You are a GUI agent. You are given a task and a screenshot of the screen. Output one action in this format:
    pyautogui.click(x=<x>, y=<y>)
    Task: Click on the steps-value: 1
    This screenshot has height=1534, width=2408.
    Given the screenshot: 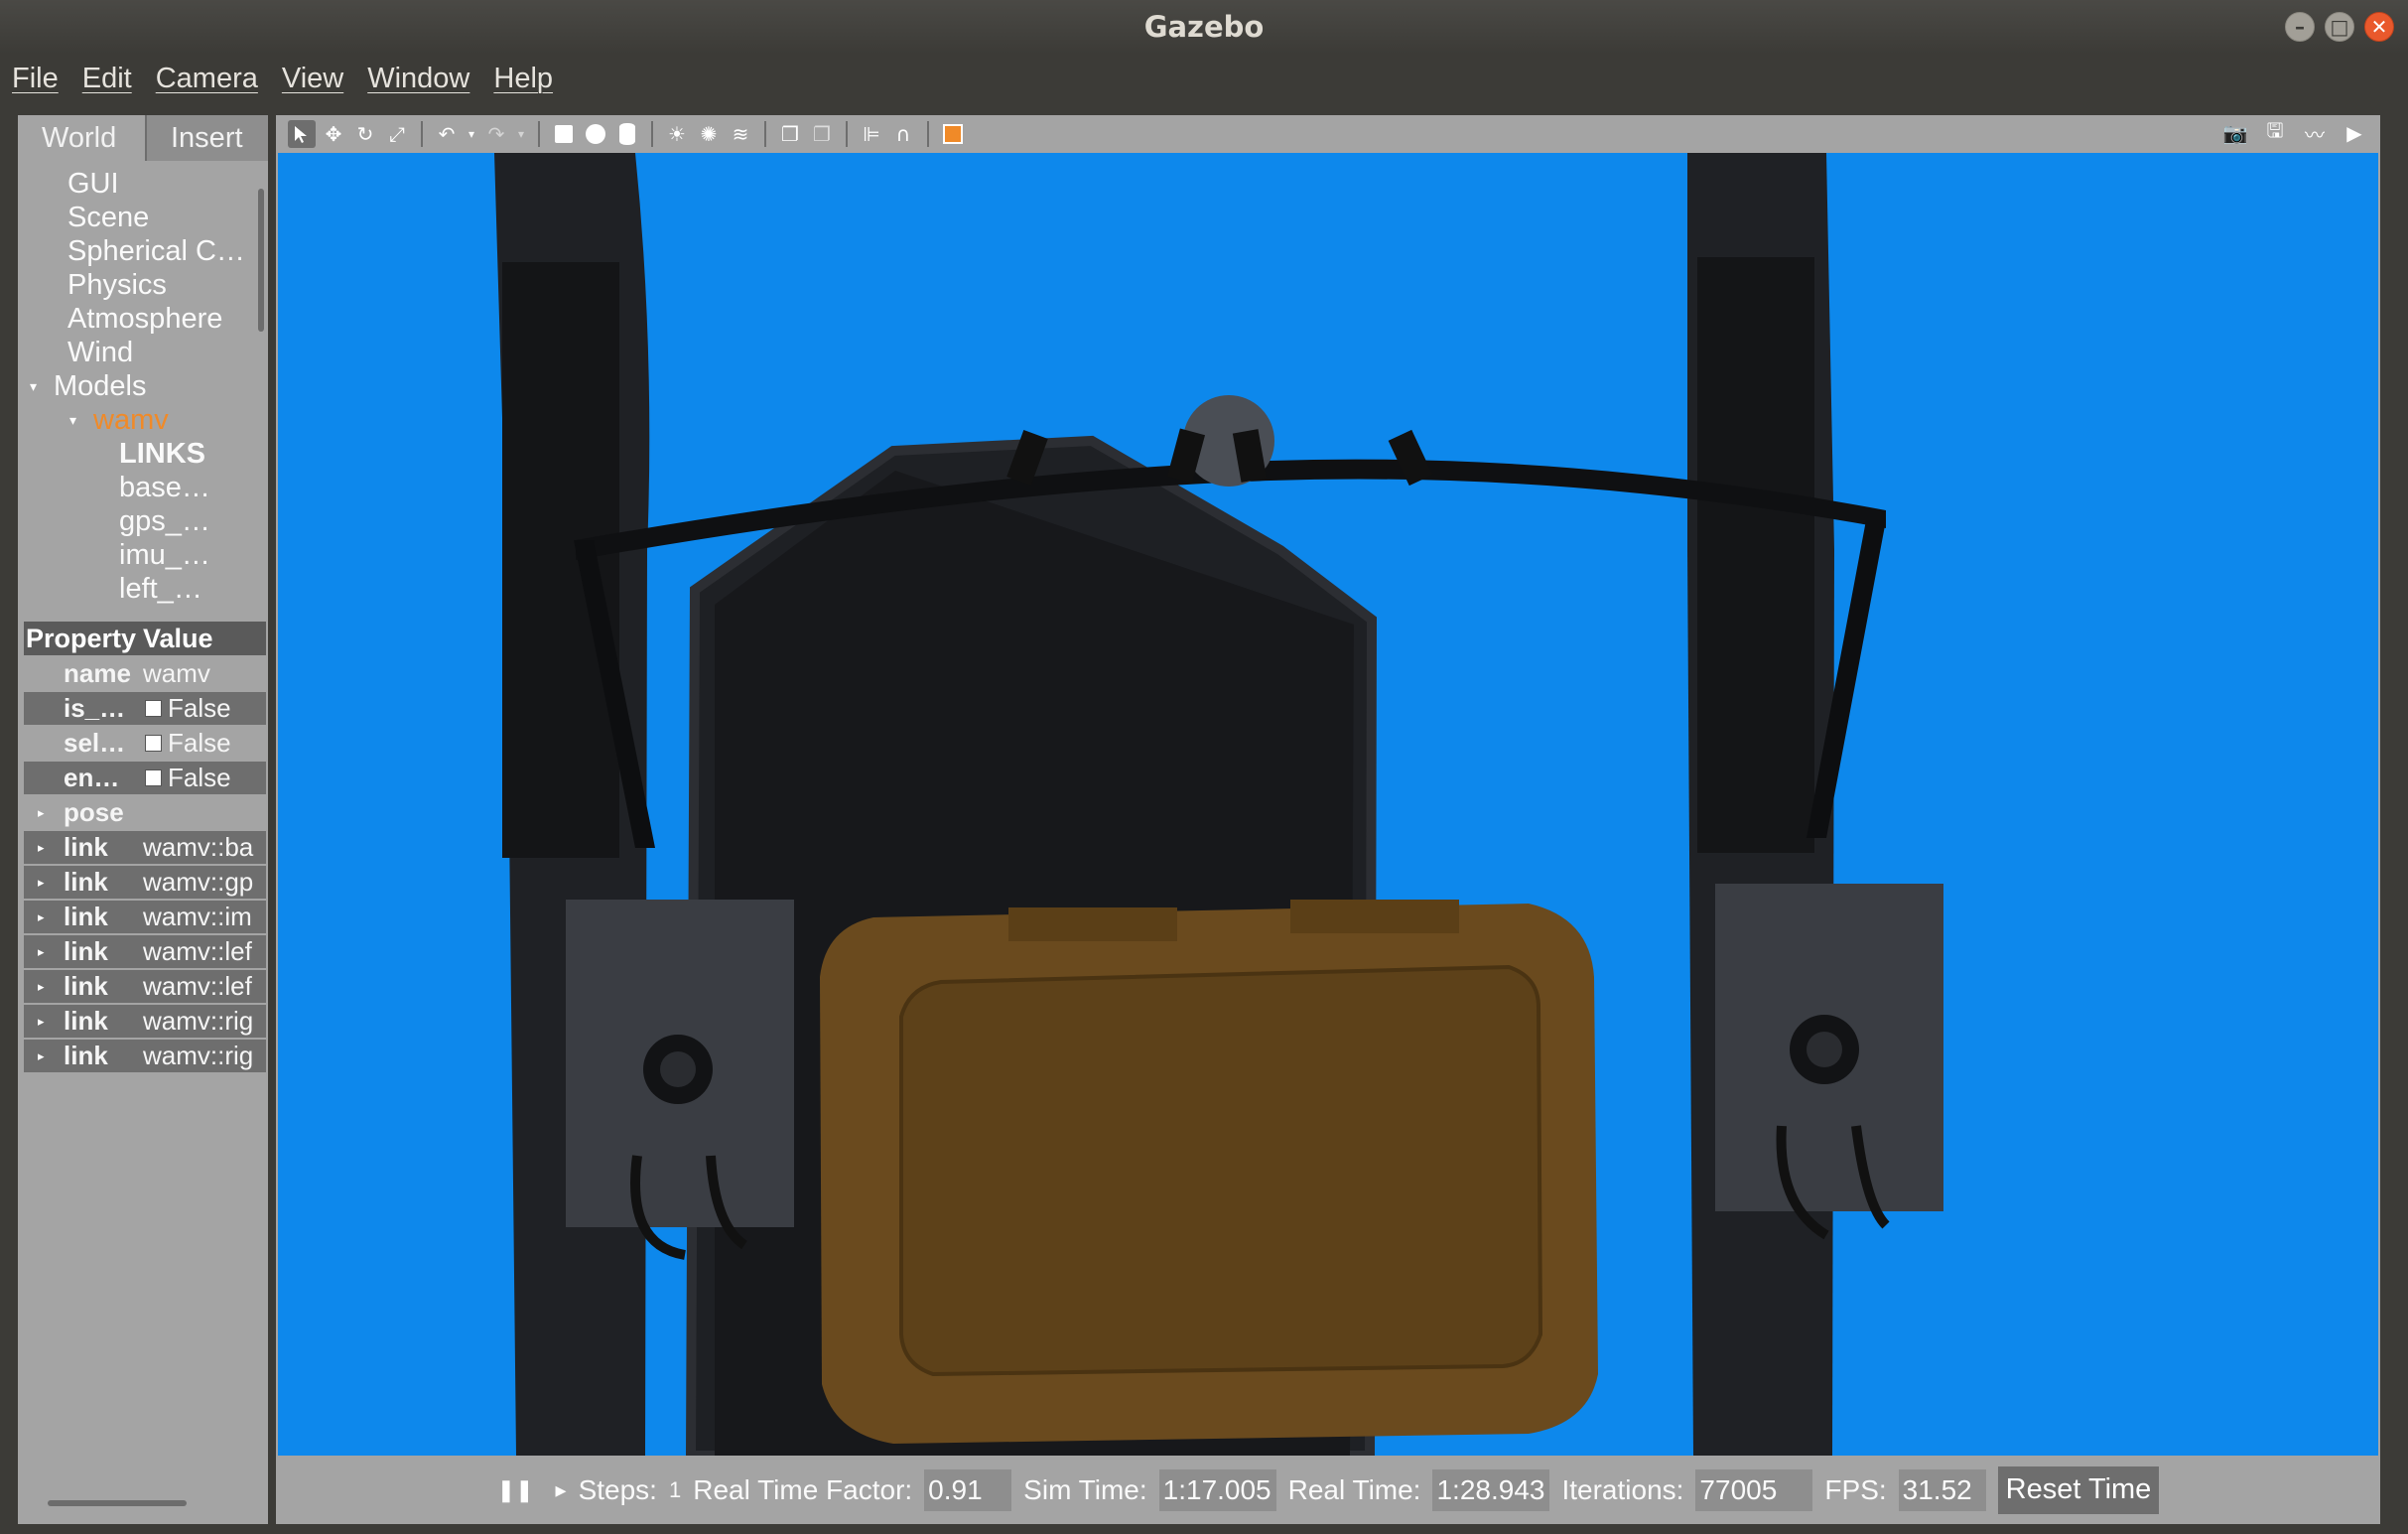 What is the action you would take?
    pyautogui.click(x=675, y=1490)
    